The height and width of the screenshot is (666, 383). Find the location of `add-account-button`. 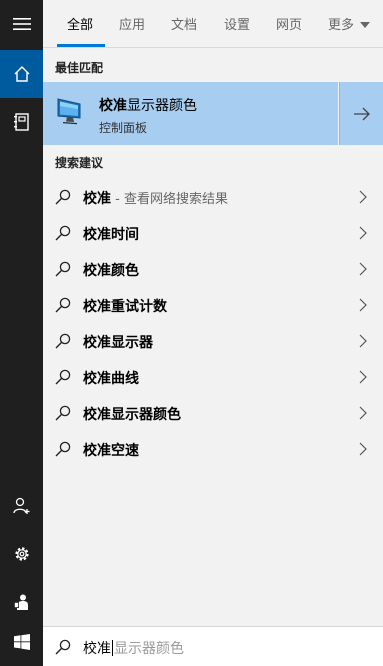

add-account-button is located at coordinates (21, 506).